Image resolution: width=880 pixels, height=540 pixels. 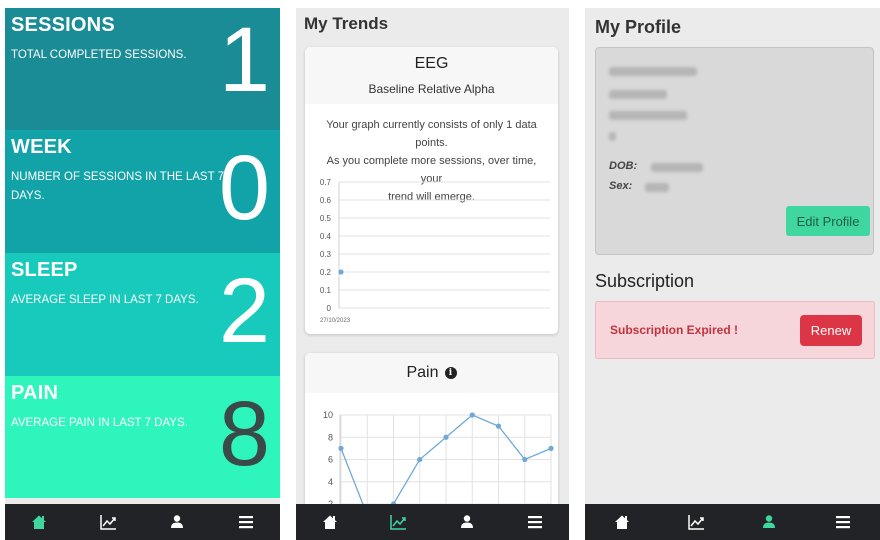 I want to click on y-tick-label: 0.2, so click(x=326, y=272).